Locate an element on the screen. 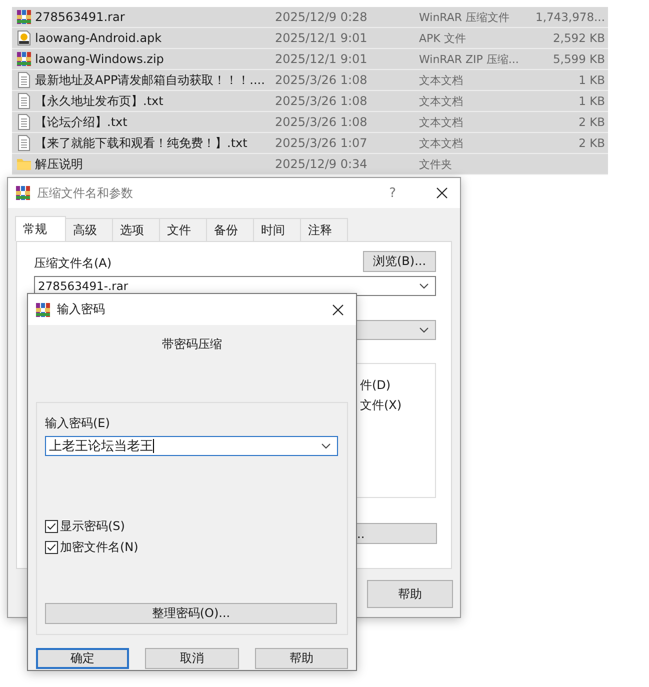 The width and height of the screenshot is (649, 687). file-name: 【论坛介绍】.txt is located at coordinates (81, 122).